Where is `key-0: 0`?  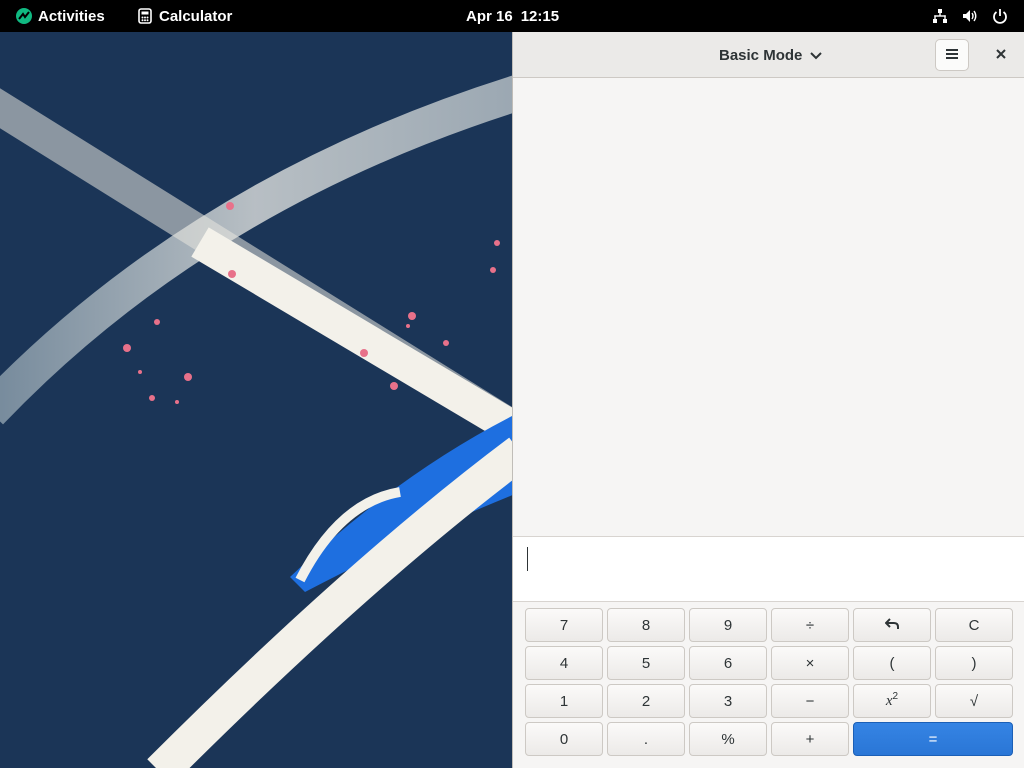 key-0: 0 is located at coordinates (564, 739).